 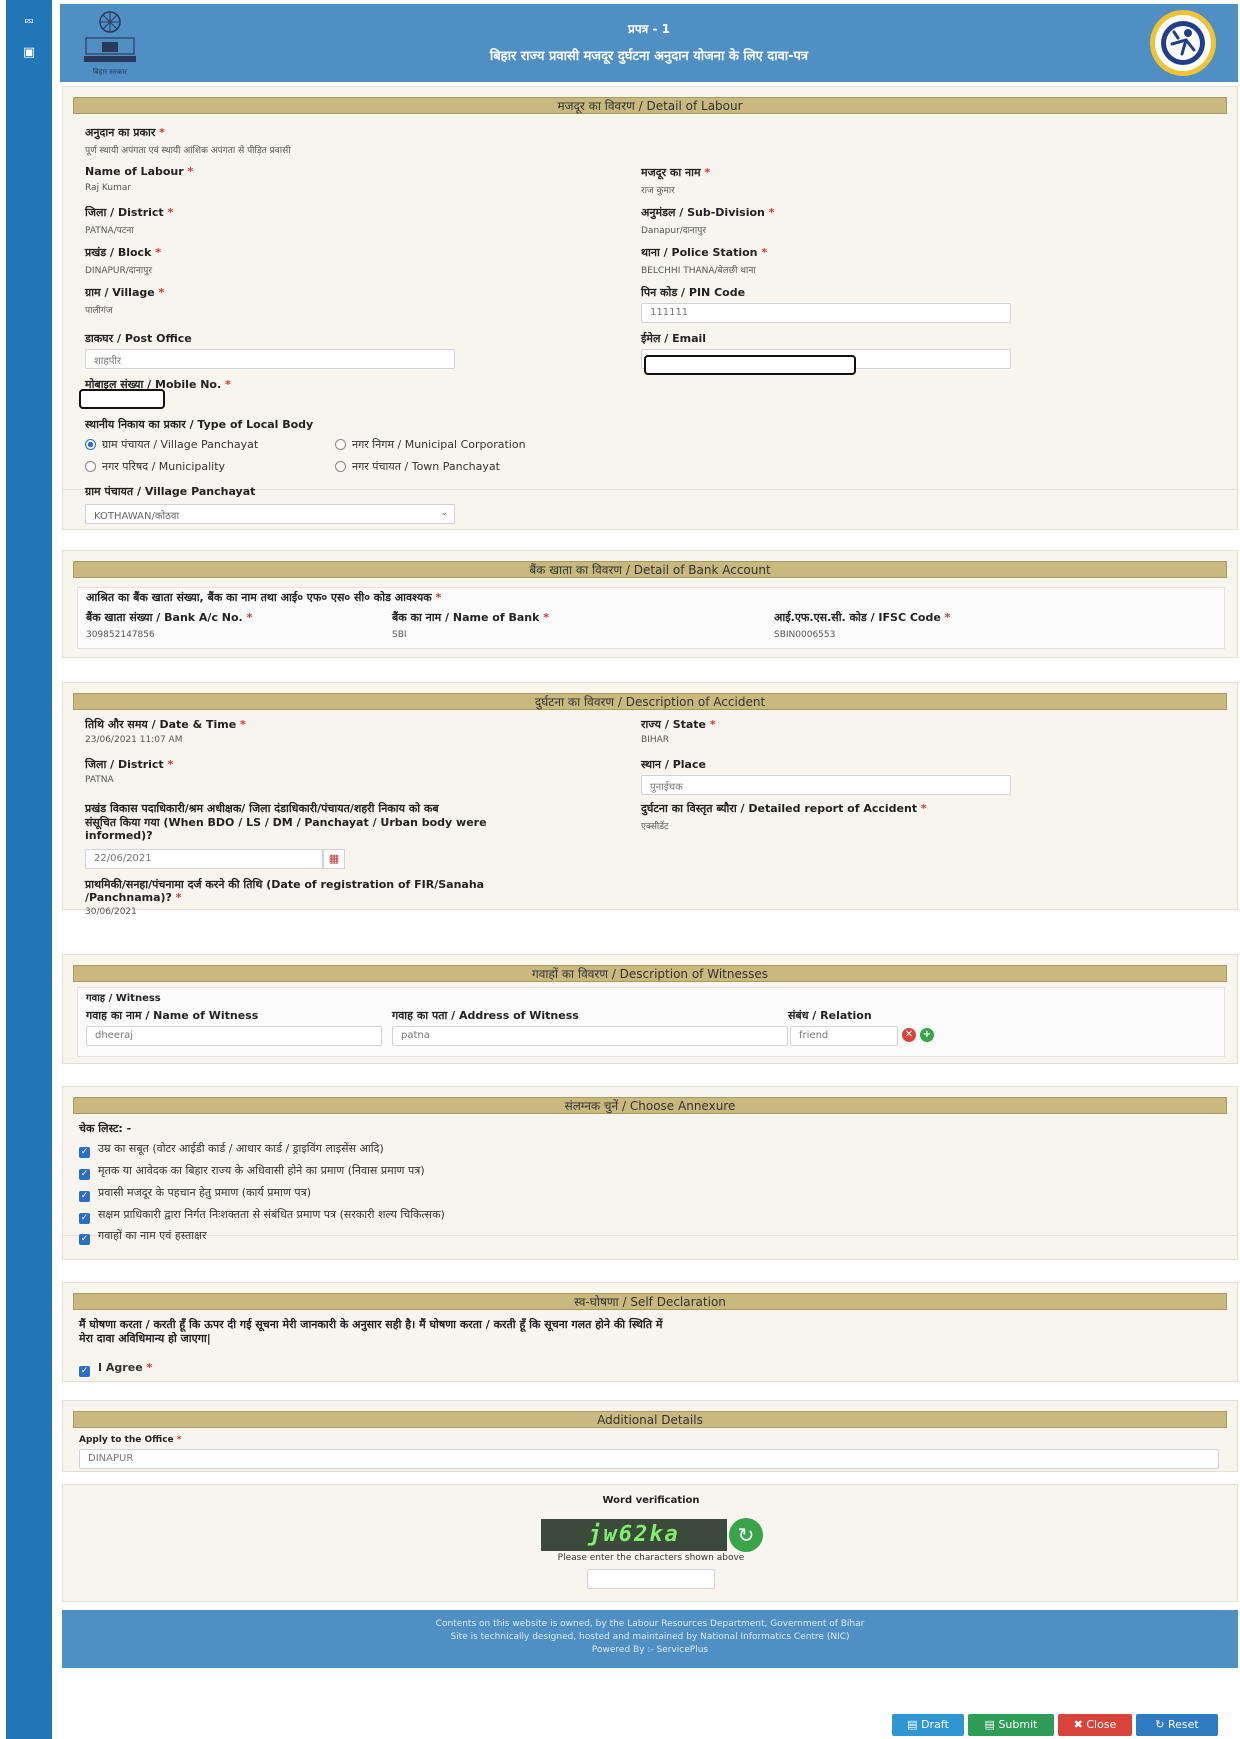 What do you see at coordinates (1095, 1725) in the screenshot?
I see `close-button: ✖ Close` at bounding box center [1095, 1725].